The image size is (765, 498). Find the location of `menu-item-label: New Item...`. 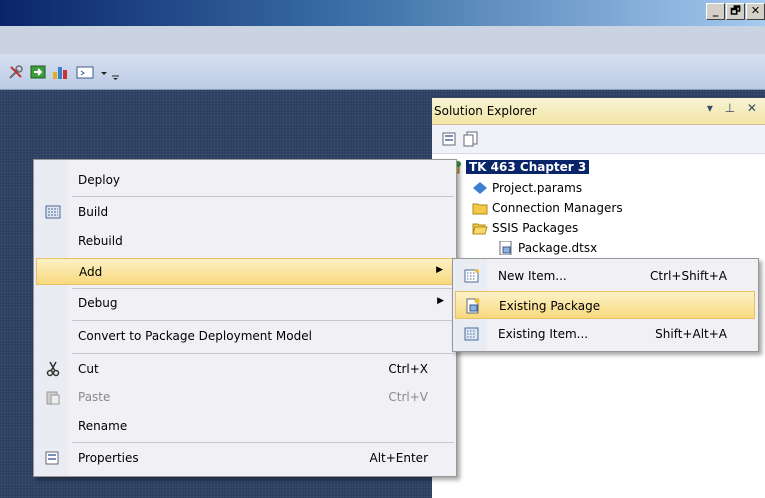

menu-item-label: New Item... is located at coordinates (532, 276).